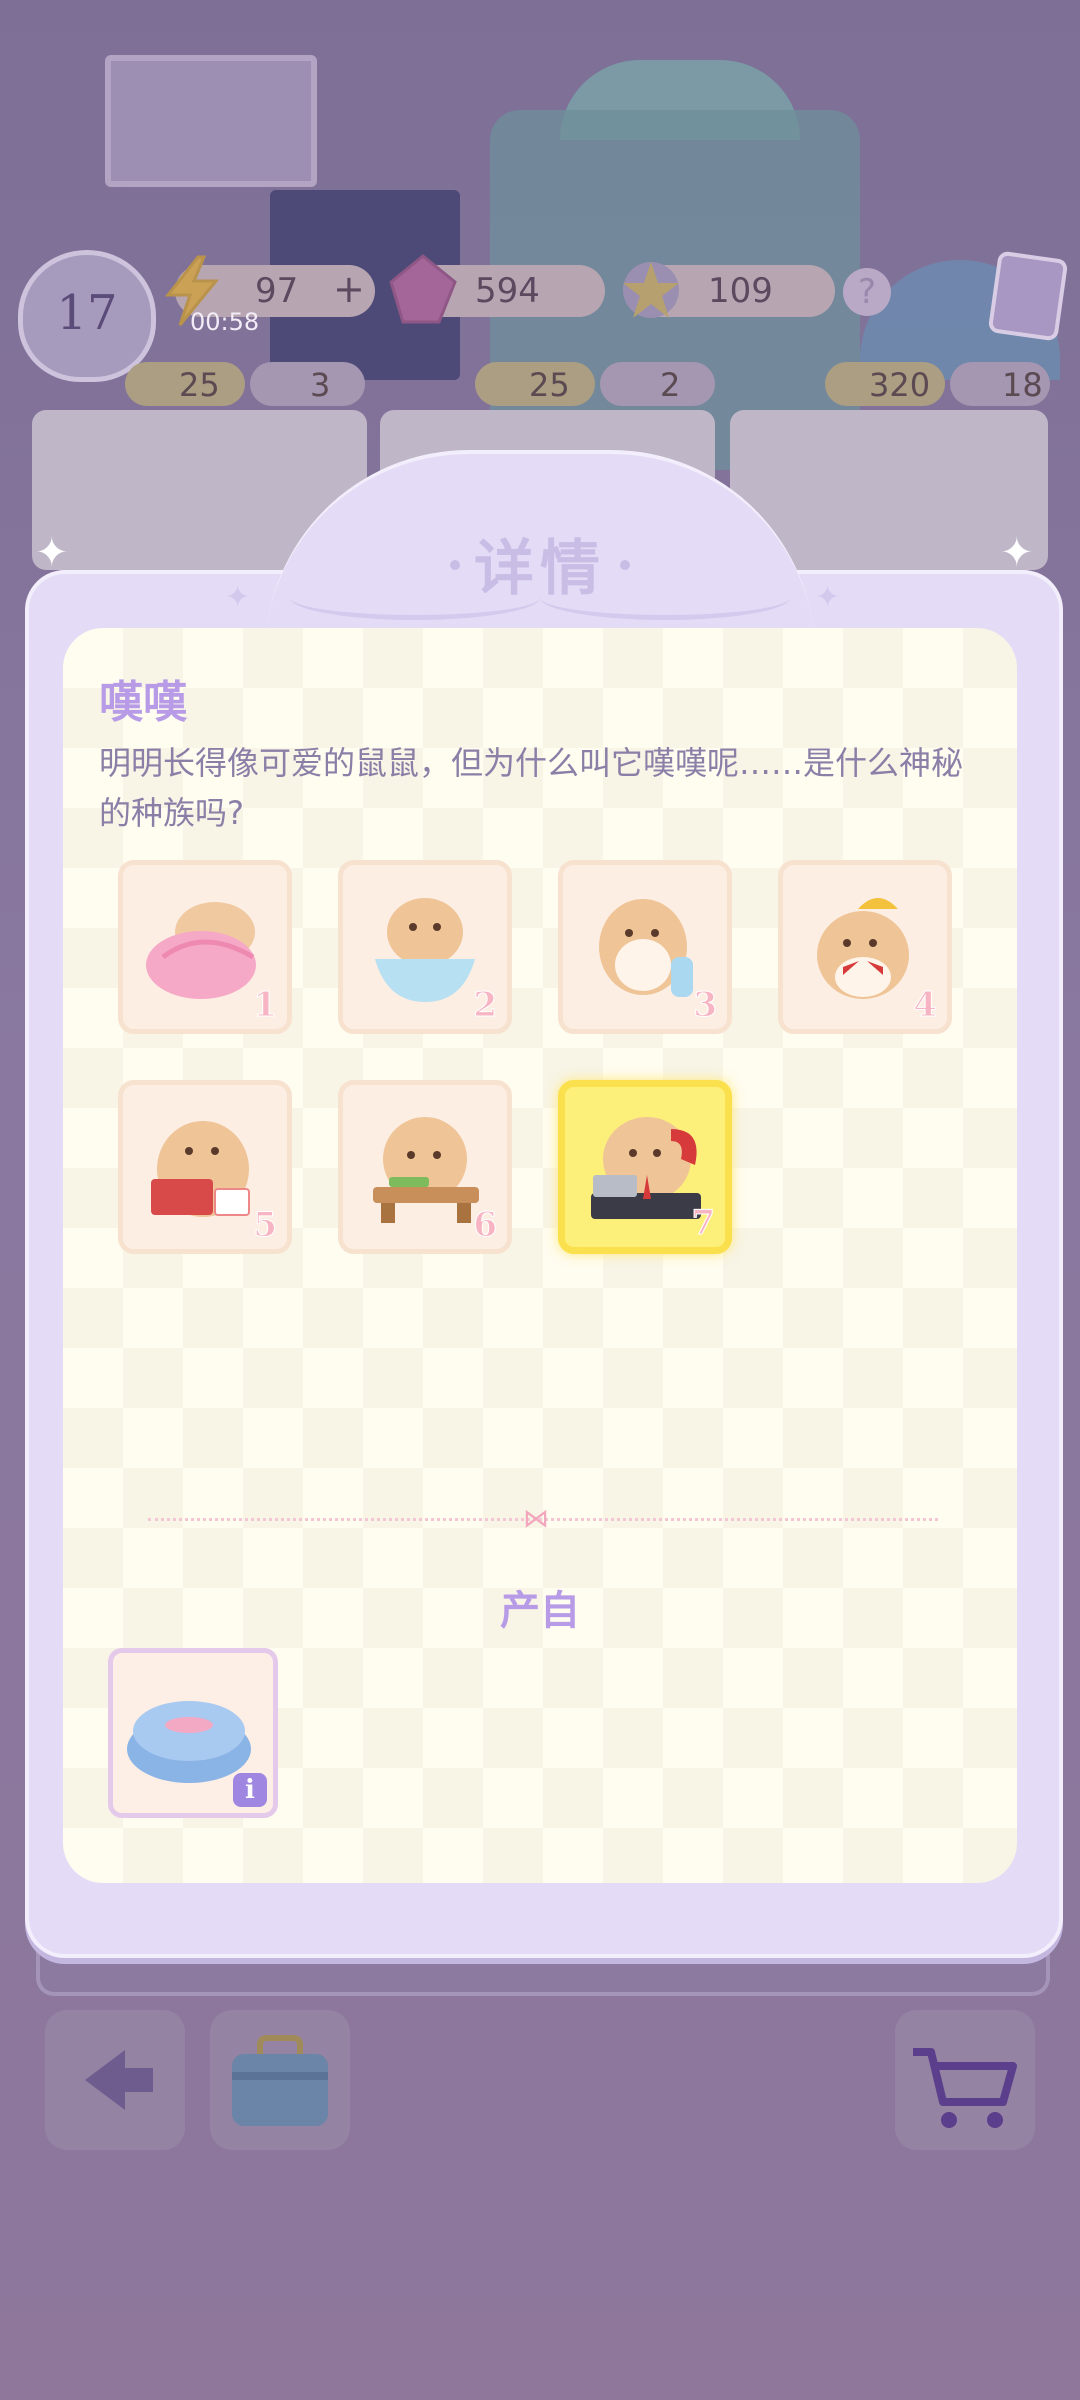 This screenshot has height=2400, width=1080. What do you see at coordinates (307, 384) in the screenshot?
I see `price-pill-1b: 3` at bounding box center [307, 384].